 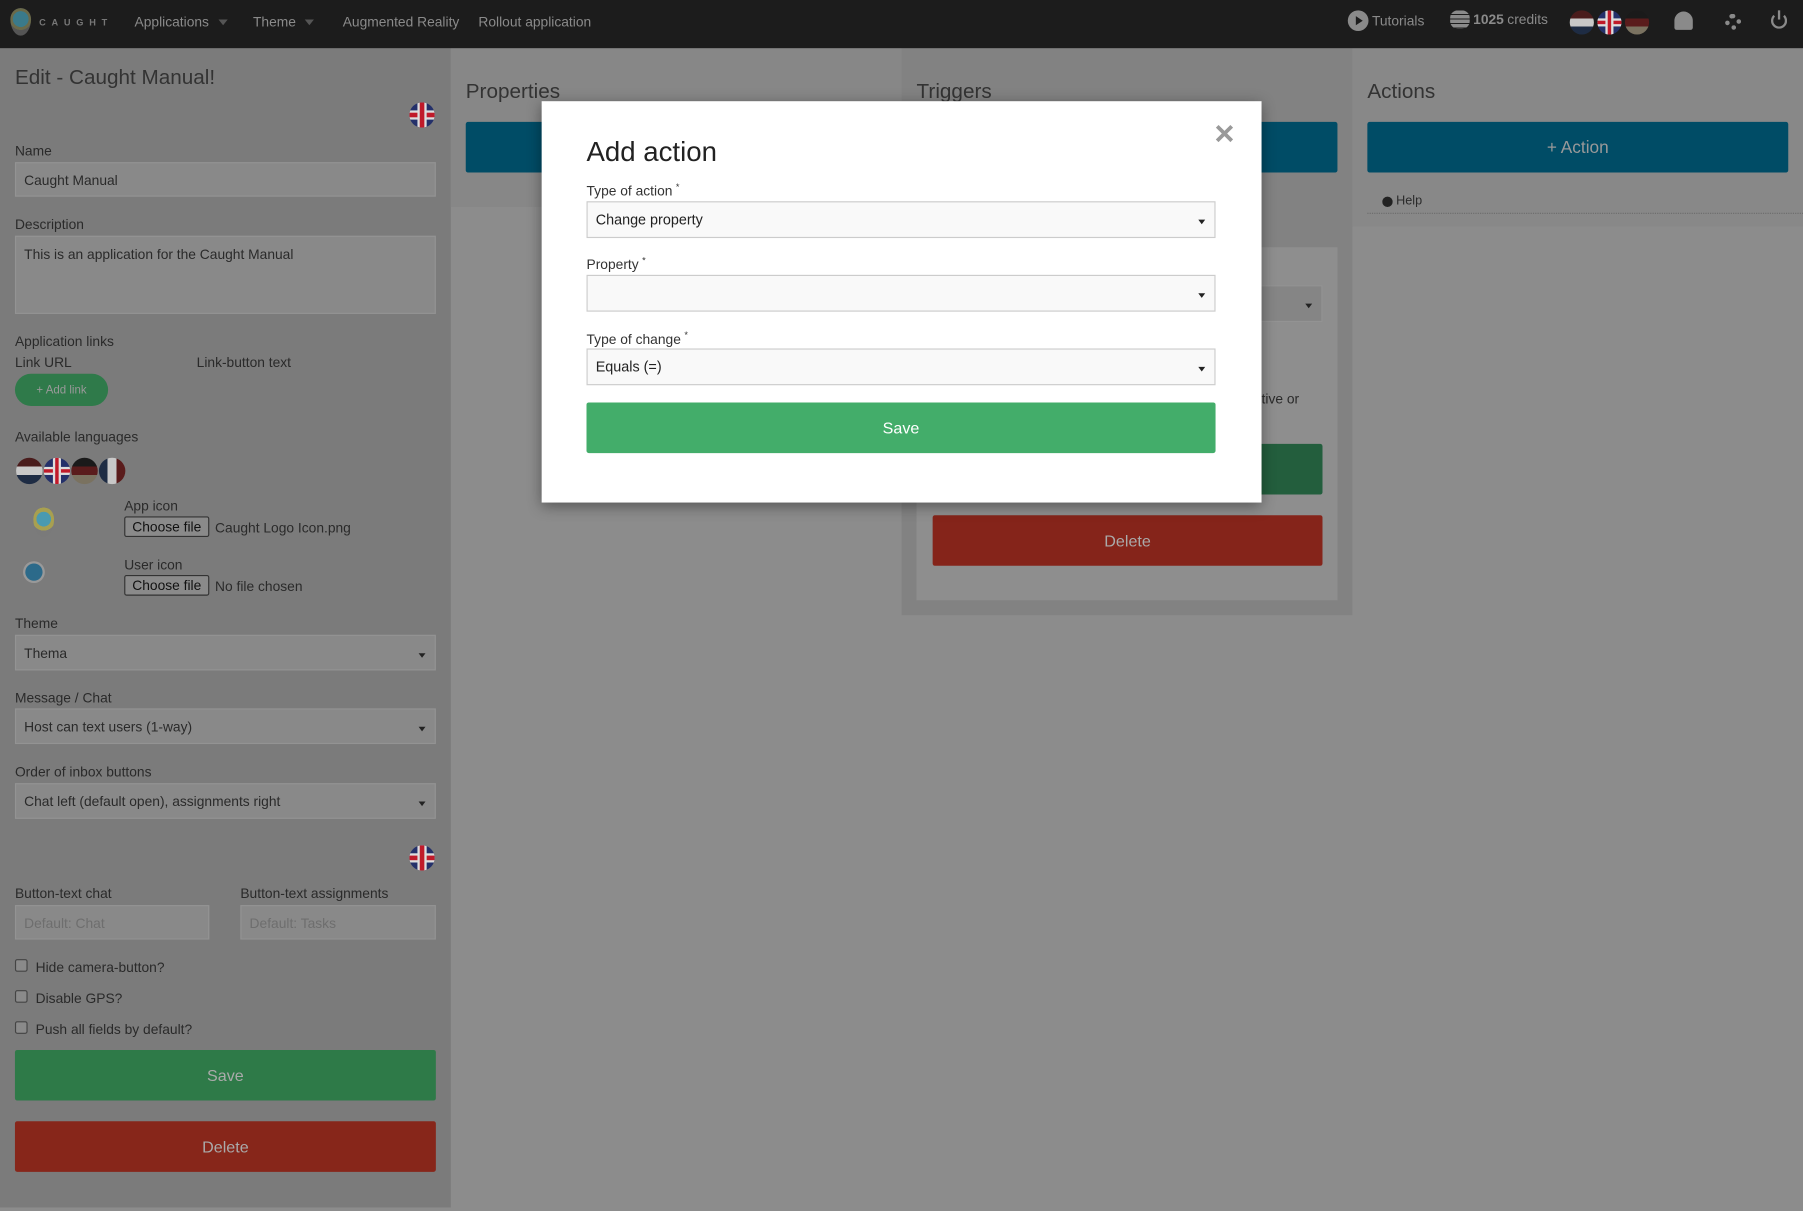 I want to click on nav-label: Applications, so click(x=171, y=21).